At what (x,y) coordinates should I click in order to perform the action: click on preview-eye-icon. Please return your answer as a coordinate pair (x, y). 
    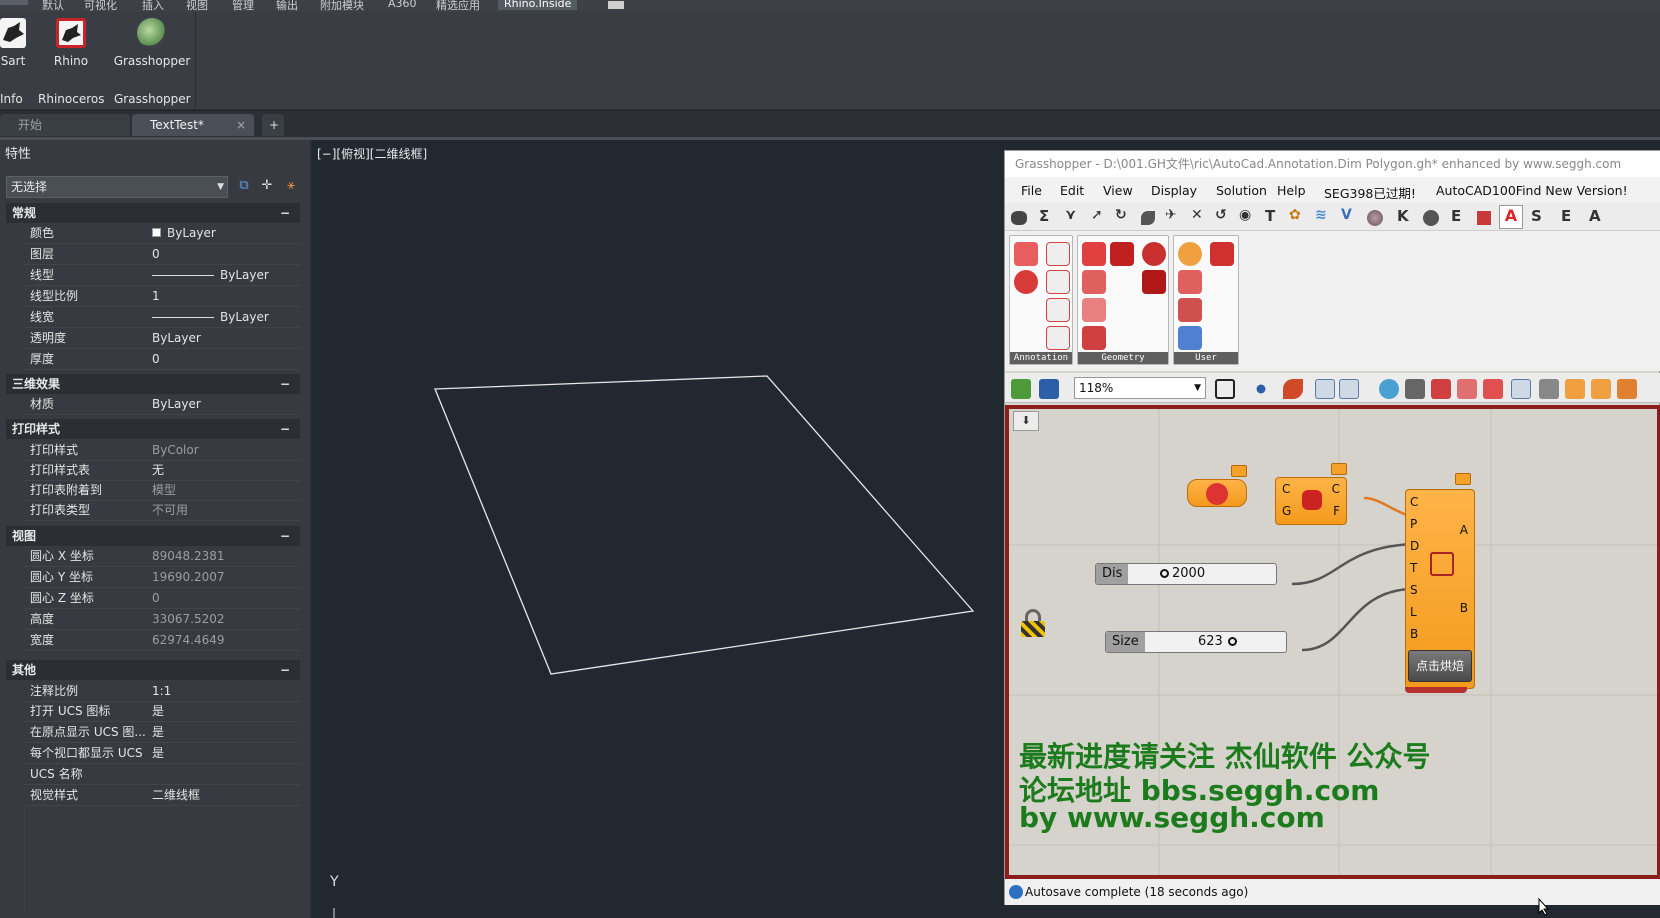
    Looking at the image, I should click on (1261, 389).